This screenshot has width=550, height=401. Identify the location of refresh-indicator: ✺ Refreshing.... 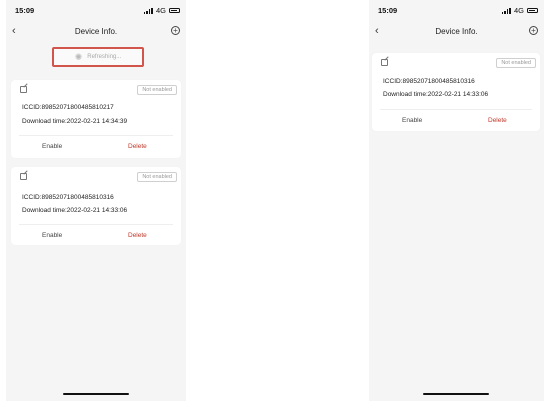
(98, 57).